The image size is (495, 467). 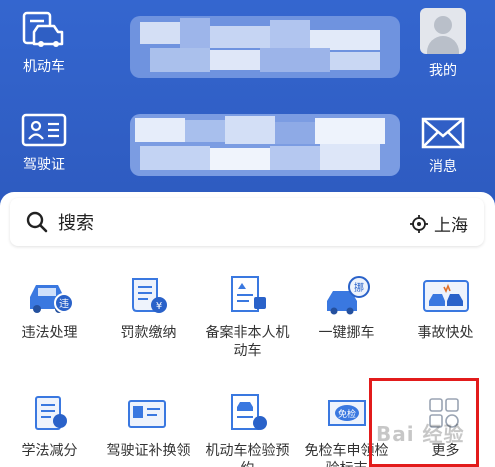 What do you see at coordinates (443, 167) in the screenshot?
I see `message-label: 消息` at bounding box center [443, 167].